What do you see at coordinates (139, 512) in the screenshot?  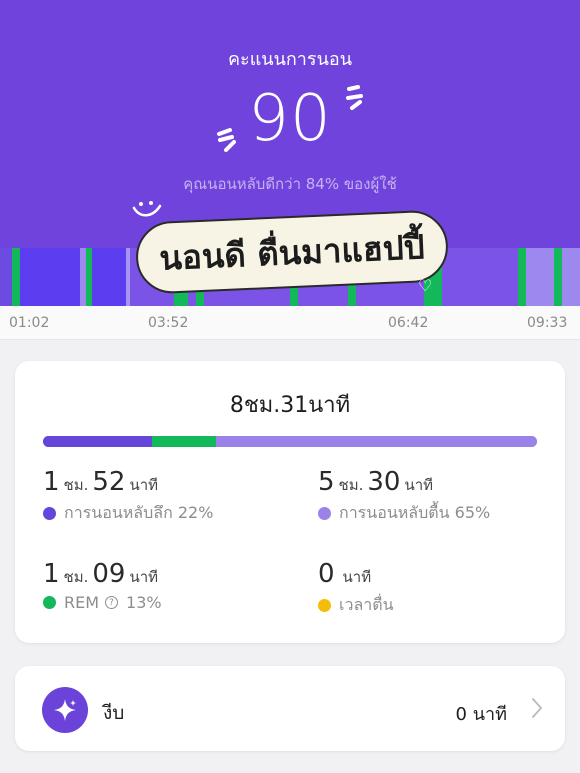 I see `stat-label: การนอนหลับลึก 22%` at bounding box center [139, 512].